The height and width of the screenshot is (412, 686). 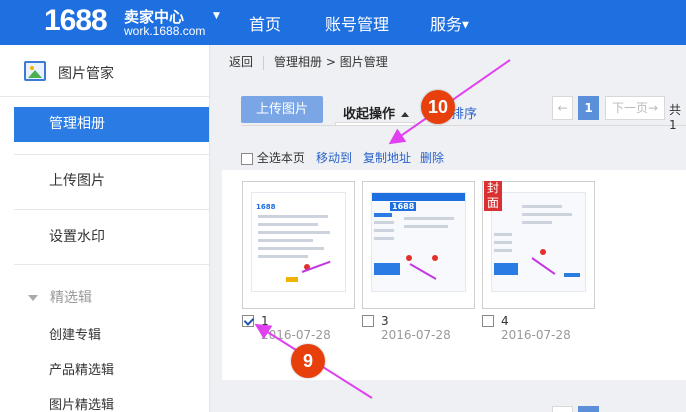 I want to click on step-marker-9: 9, so click(x=308, y=361).